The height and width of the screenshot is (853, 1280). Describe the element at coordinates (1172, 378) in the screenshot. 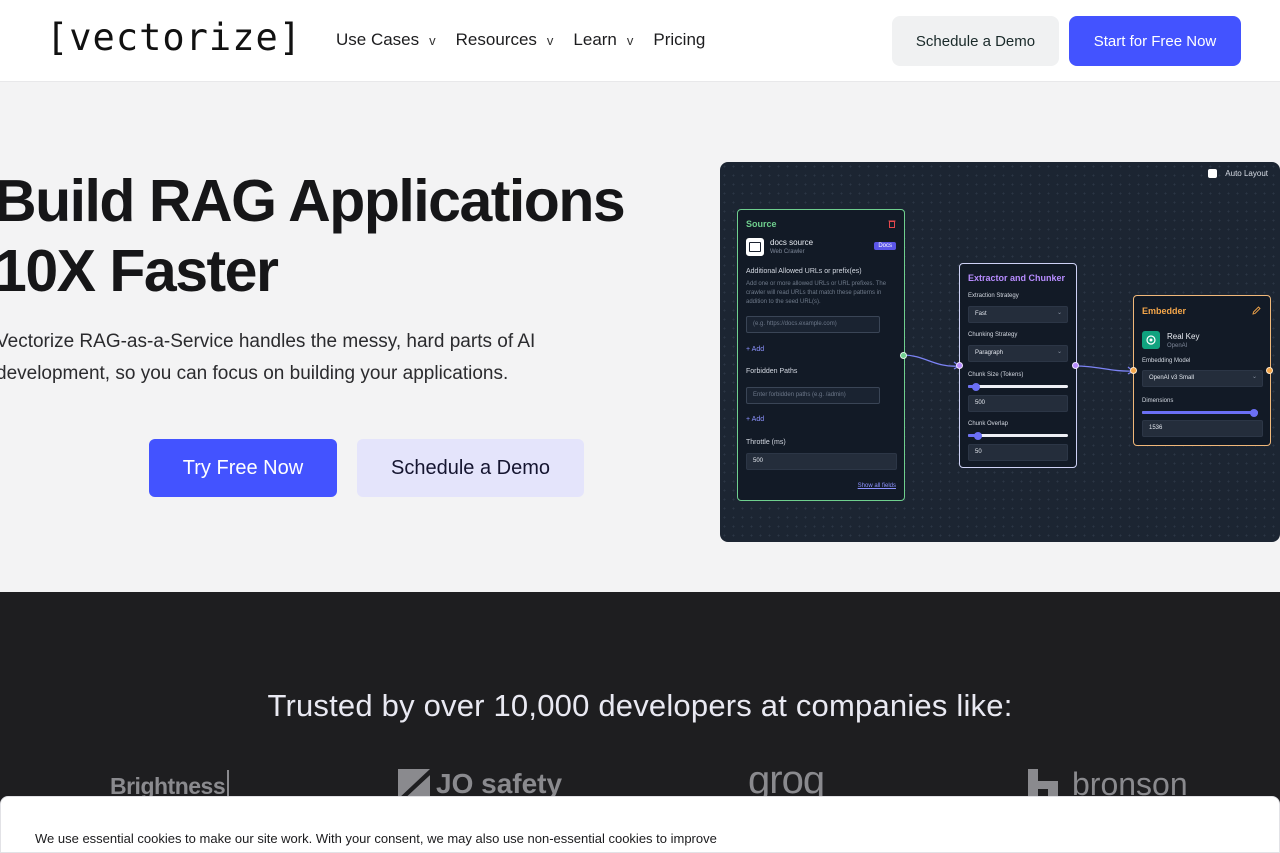

I see `embedding-model-value: OpenAI v3 Small` at that location.